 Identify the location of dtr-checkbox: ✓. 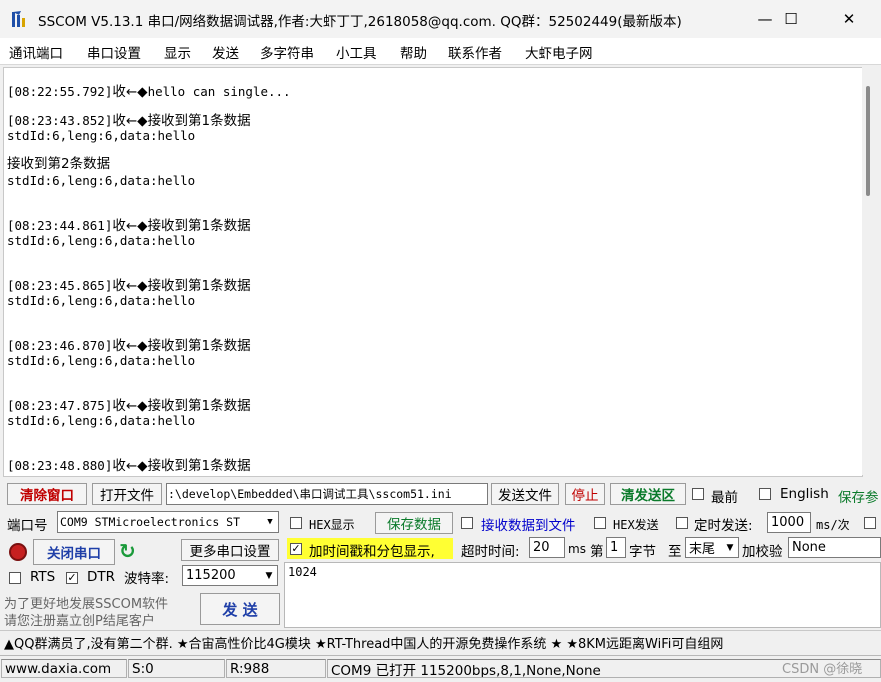
(72, 578).